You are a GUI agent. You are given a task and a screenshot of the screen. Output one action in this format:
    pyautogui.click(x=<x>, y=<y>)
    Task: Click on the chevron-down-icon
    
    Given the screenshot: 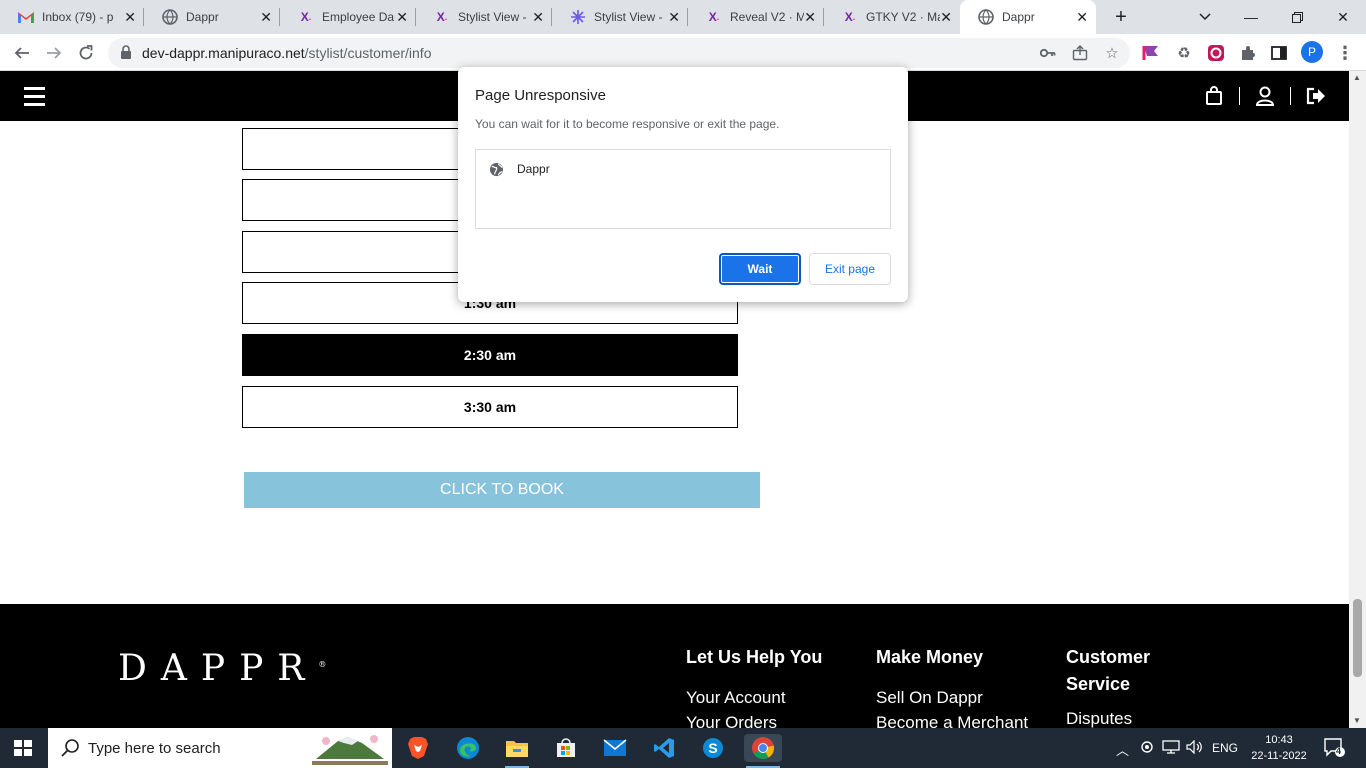 What is the action you would take?
    pyautogui.click(x=1205, y=17)
    